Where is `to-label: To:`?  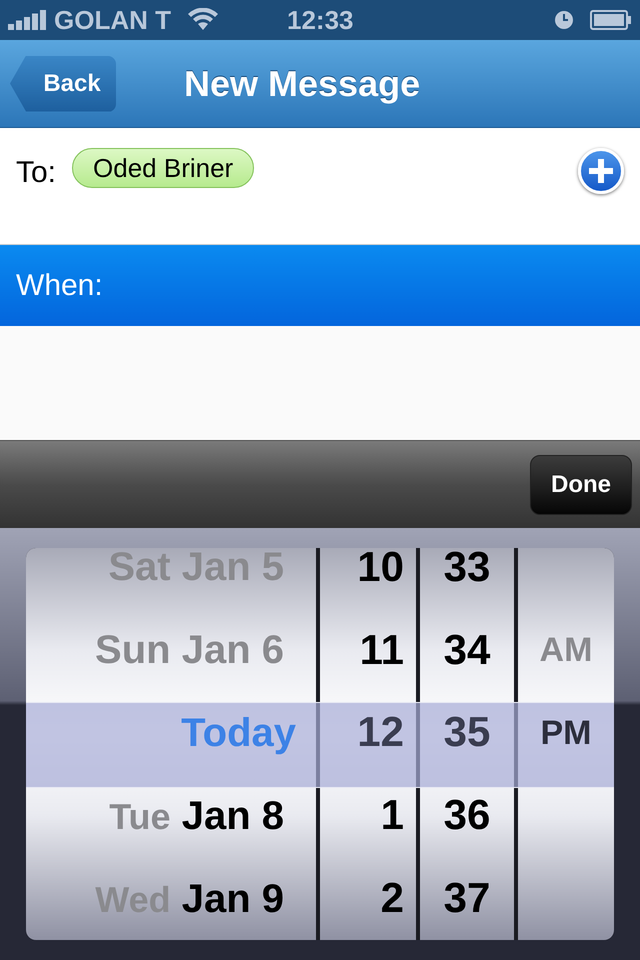
to-label: To: is located at coordinates (36, 173).